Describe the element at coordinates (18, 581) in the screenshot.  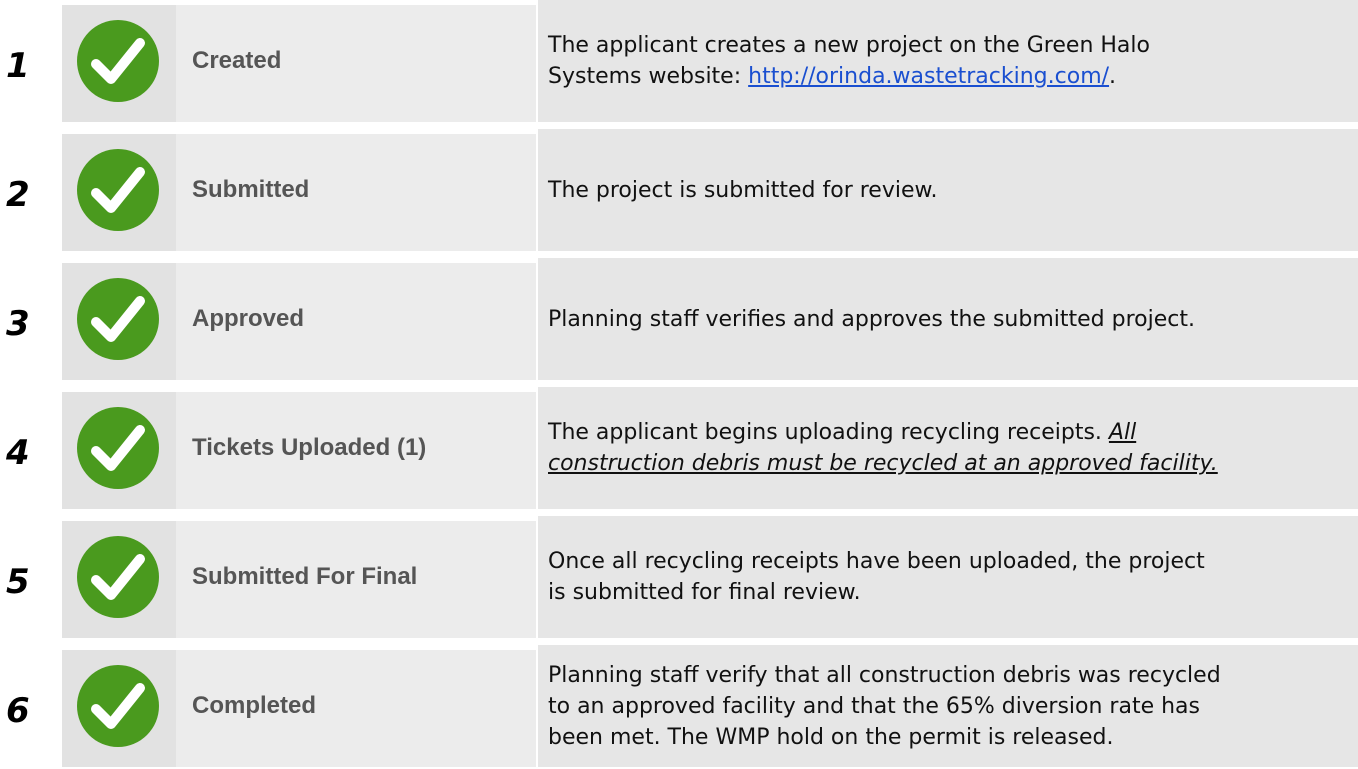
I see `step-number: 5` at that location.